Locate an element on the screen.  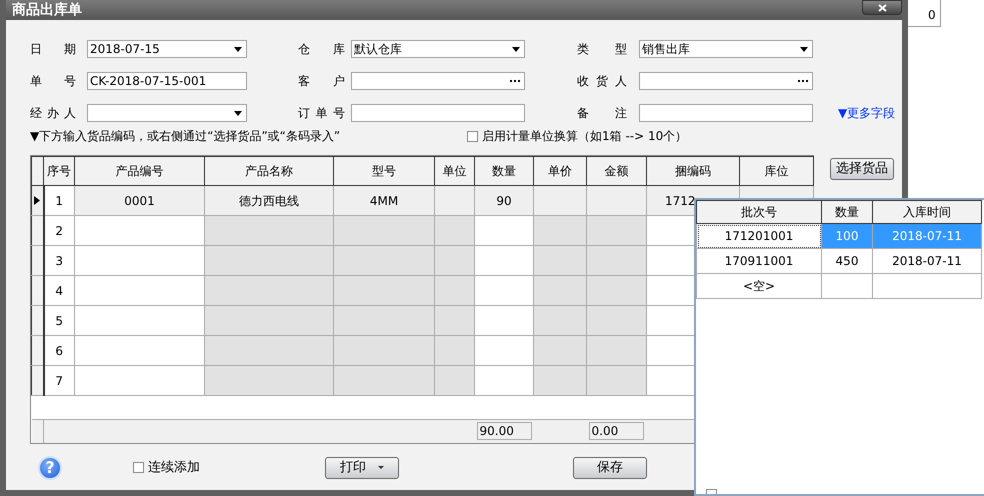
more-fields-link: ▼更多字段 is located at coordinates (867, 113).